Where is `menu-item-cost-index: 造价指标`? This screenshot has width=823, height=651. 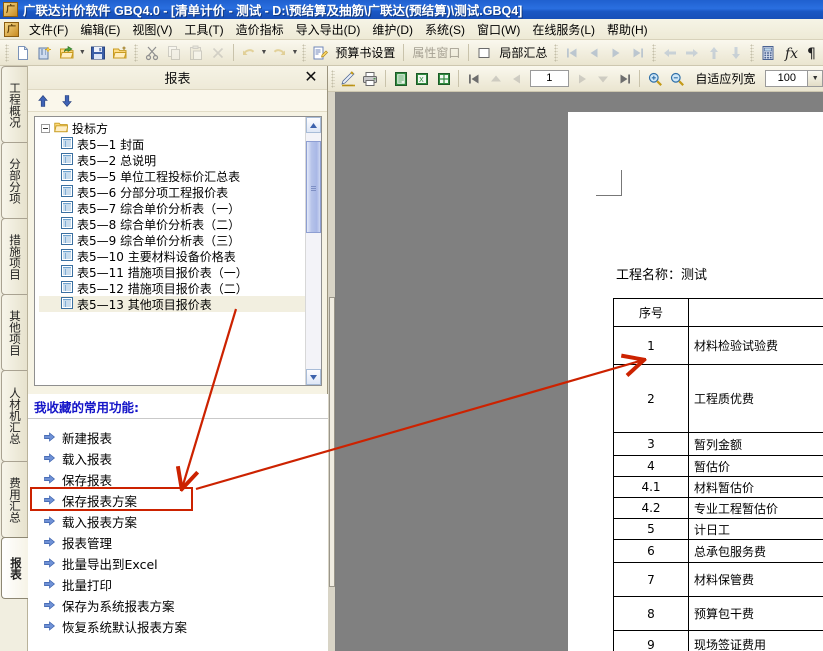 menu-item-cost-index: 造价指标 is located at coordinates (260, 29).